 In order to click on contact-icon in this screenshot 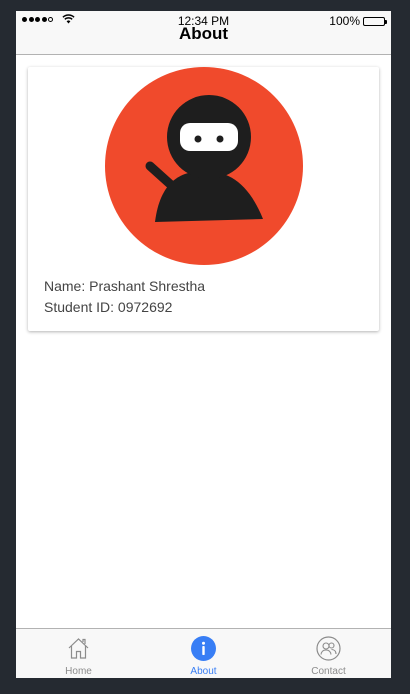, I will do `click(328, 648)`.